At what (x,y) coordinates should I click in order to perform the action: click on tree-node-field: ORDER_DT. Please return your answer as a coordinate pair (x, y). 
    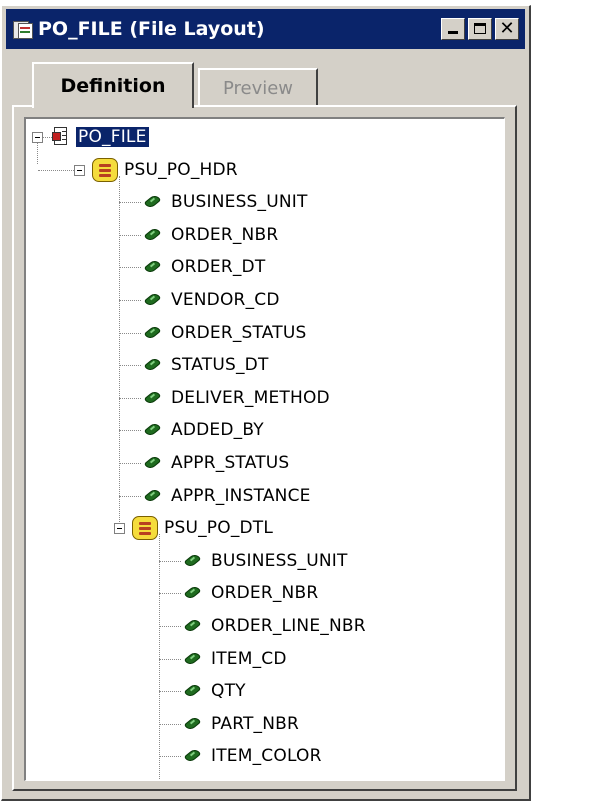
    Looking at the image, I should click on (203, 267).